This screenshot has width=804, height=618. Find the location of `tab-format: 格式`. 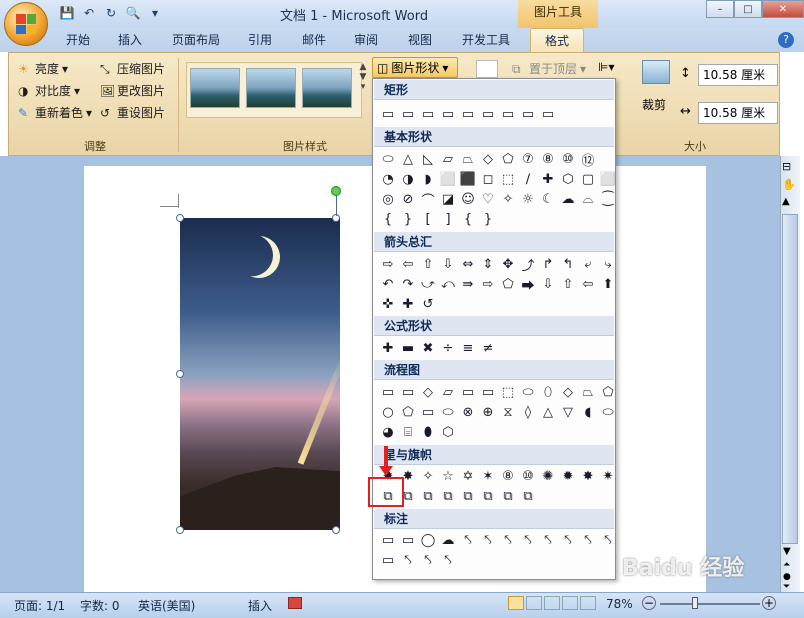

tab-format: 格式 is located at coordinates (557, 40).